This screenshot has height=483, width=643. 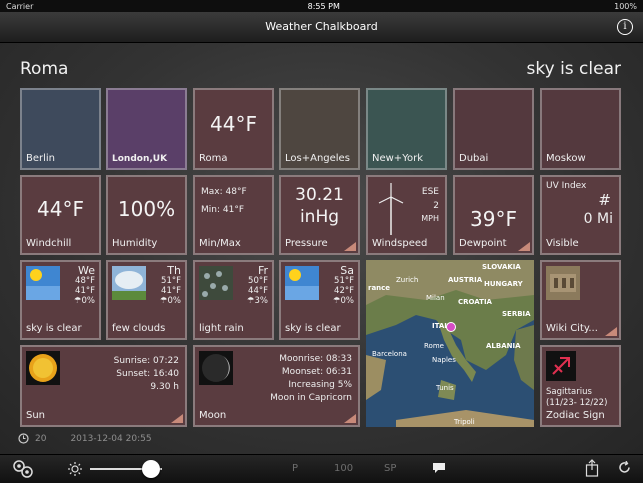 I want to click on forecast-tile-we: We 48°F 41°F ☂0% sky is clear, so click(x=60, y=300).